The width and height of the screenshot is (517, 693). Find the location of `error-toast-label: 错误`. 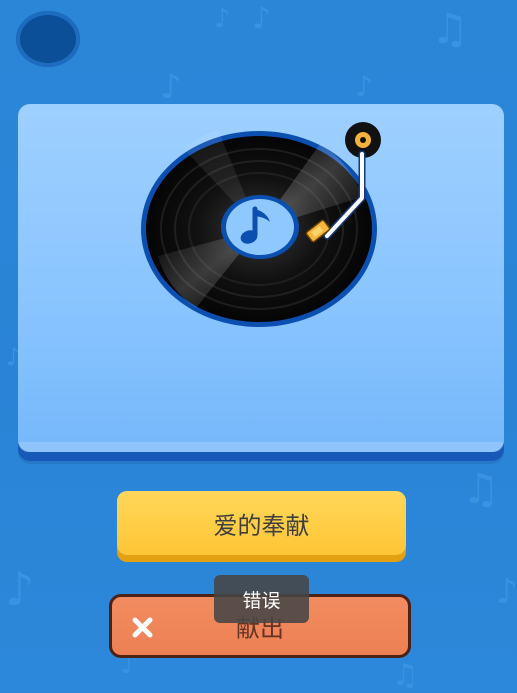

error-toast-label: 错误 is located at coordinates (261, 600).